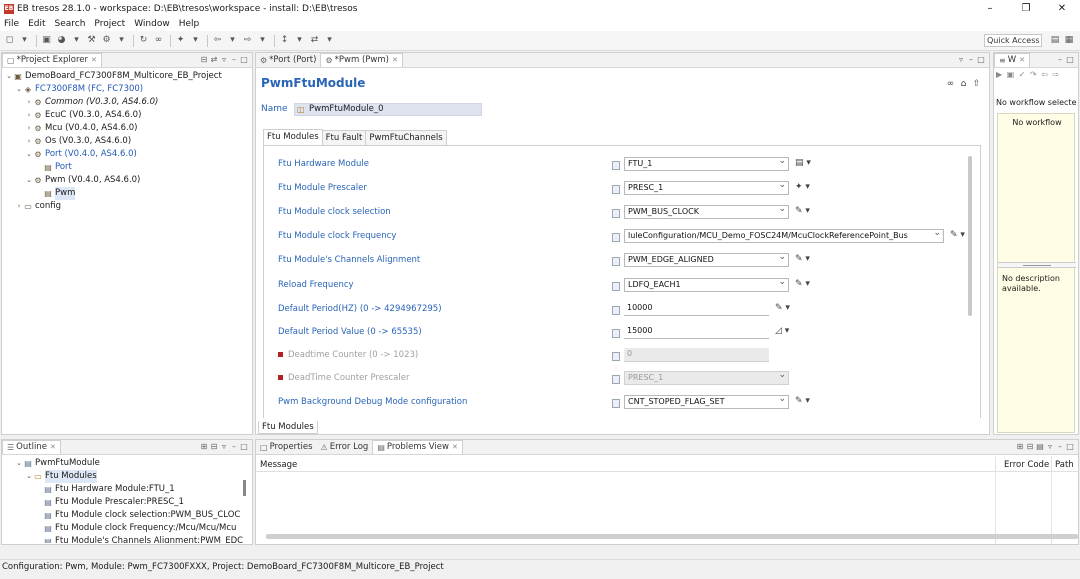 Image resolution: width=1080 pixels, height=579 pixels. What do you see at coordinates (128, 115) in the screenshot?
I see `tree-item: › ⚙ EcuC (V0.3.0, AS4.6.0)` at bounding box center [128, 115].